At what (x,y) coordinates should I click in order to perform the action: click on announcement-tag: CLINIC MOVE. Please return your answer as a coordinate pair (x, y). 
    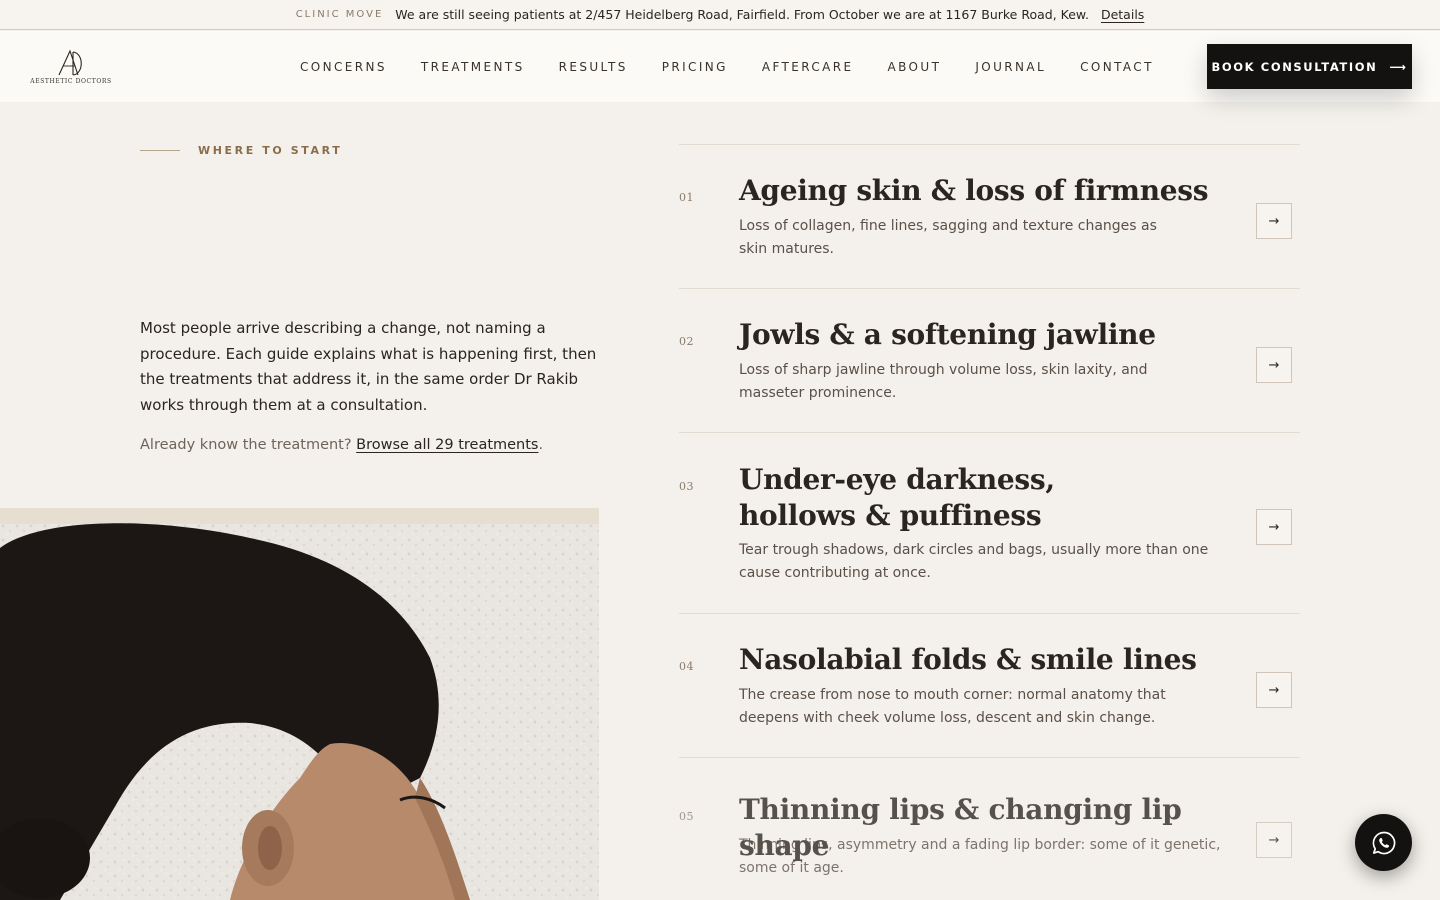
    Looking at the image, I should click on (339, 14).